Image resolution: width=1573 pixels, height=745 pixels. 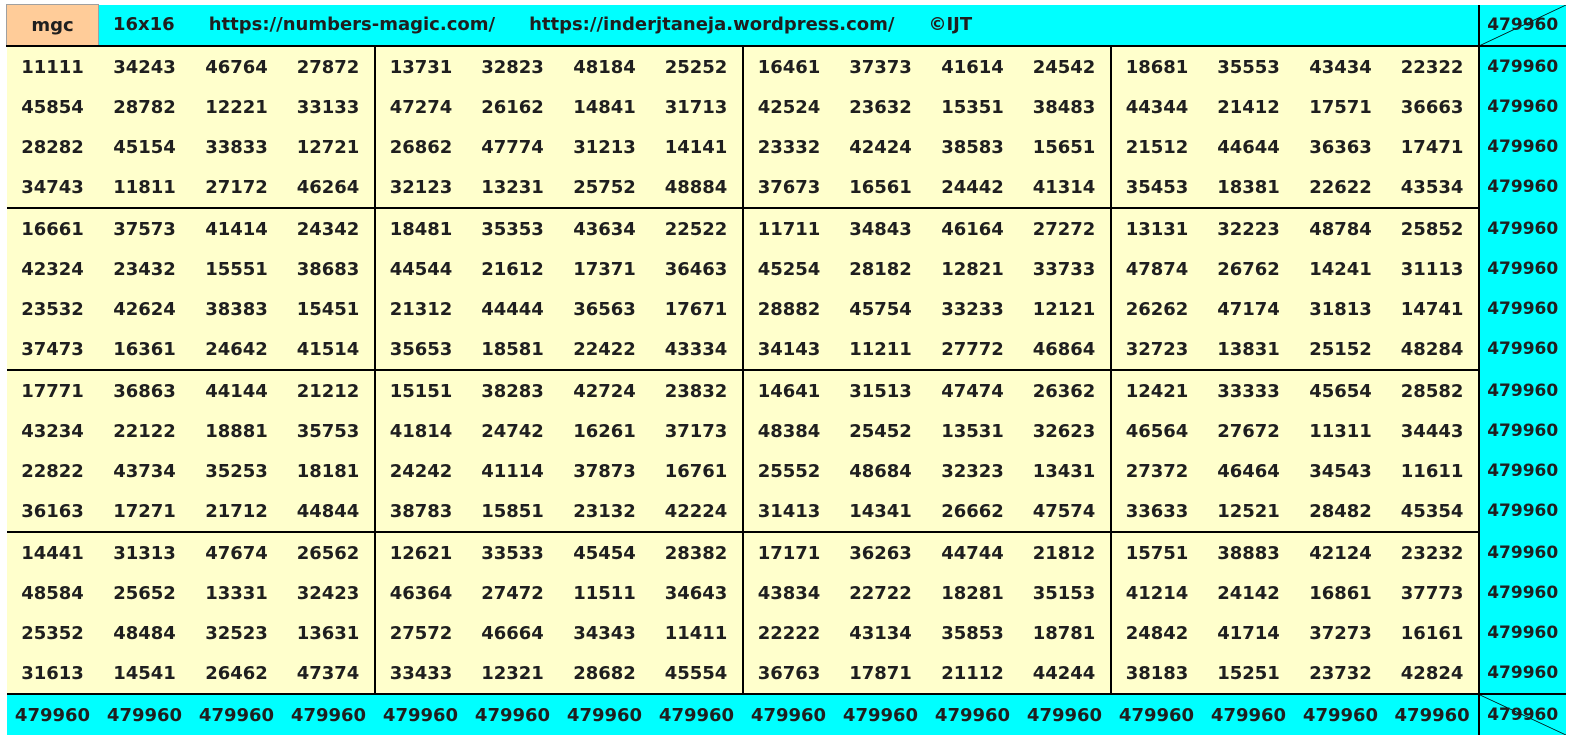 I want to click on grid-cell: 22422, so click(x=604, y=349).